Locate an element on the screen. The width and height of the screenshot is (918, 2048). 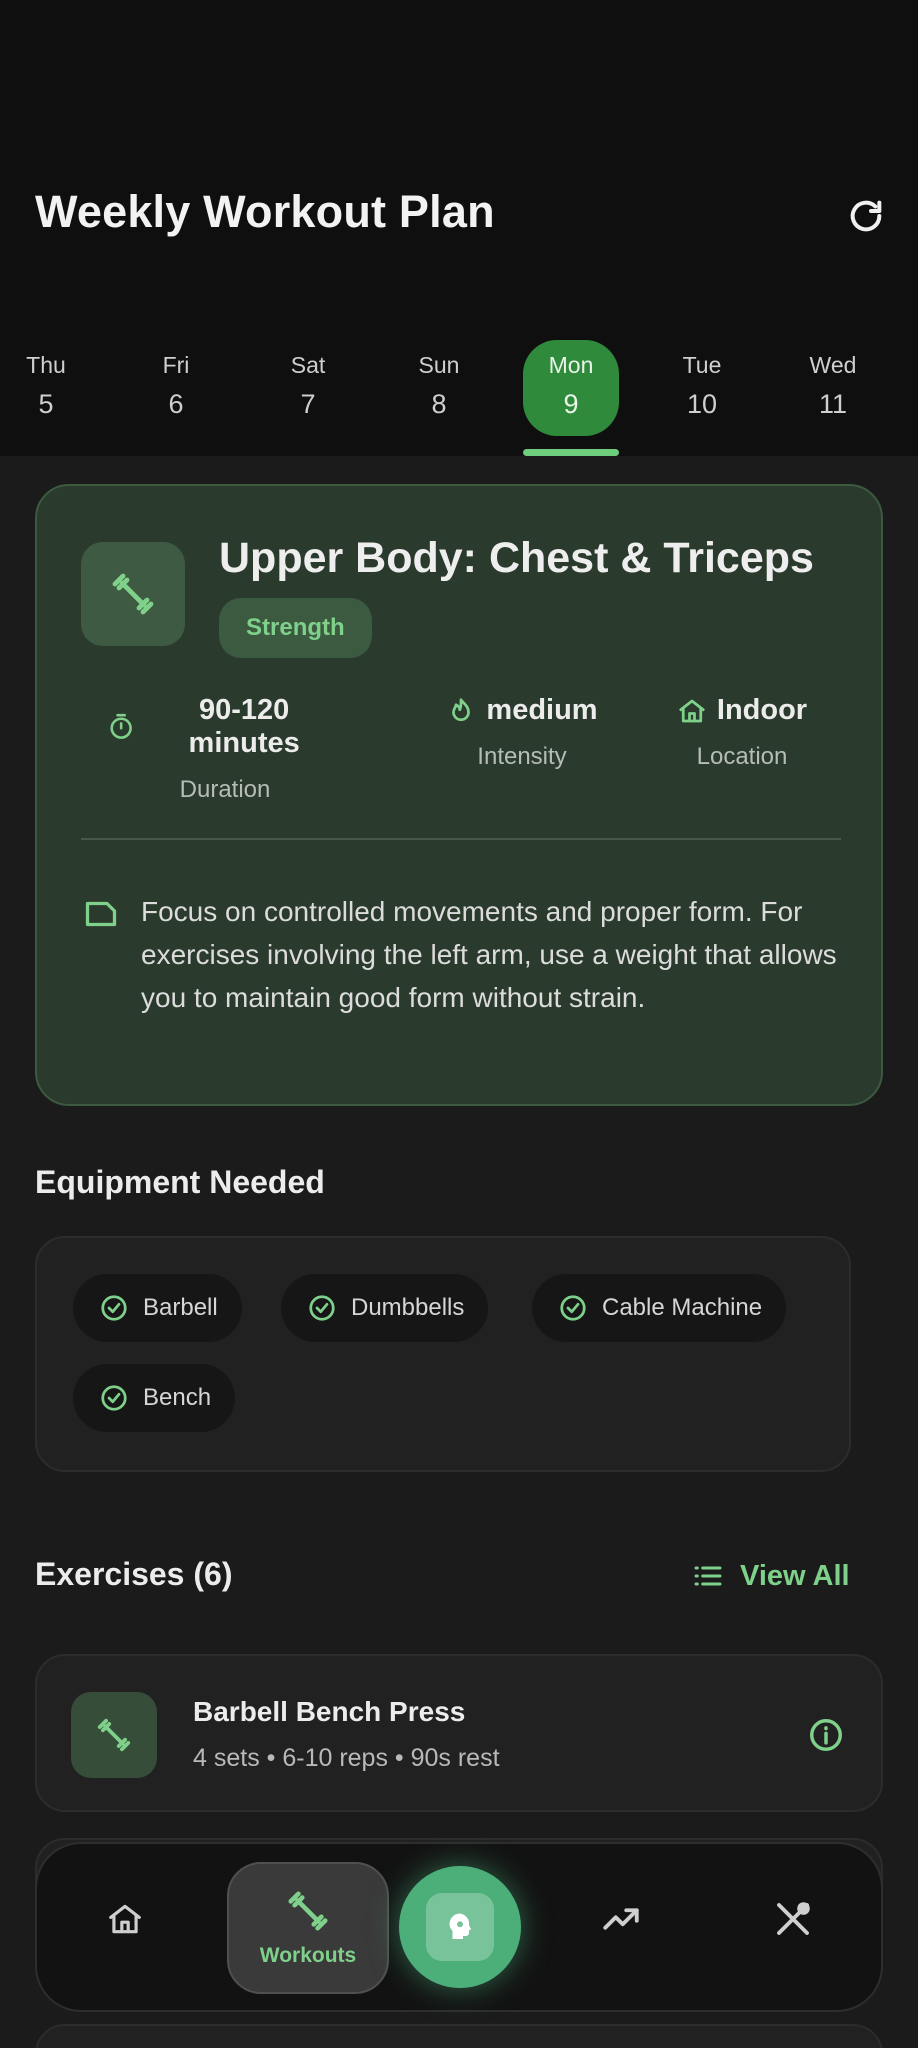
stat-duration: 90-120 minutes Duration is located at coordinates (225, 749).